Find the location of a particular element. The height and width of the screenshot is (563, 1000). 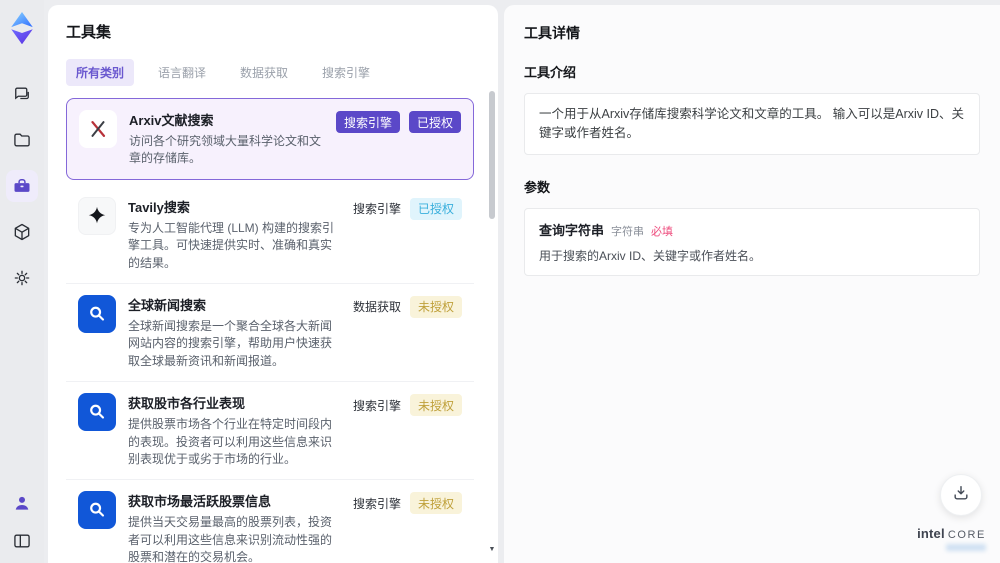

download-button is located at coordinates (961, 495).